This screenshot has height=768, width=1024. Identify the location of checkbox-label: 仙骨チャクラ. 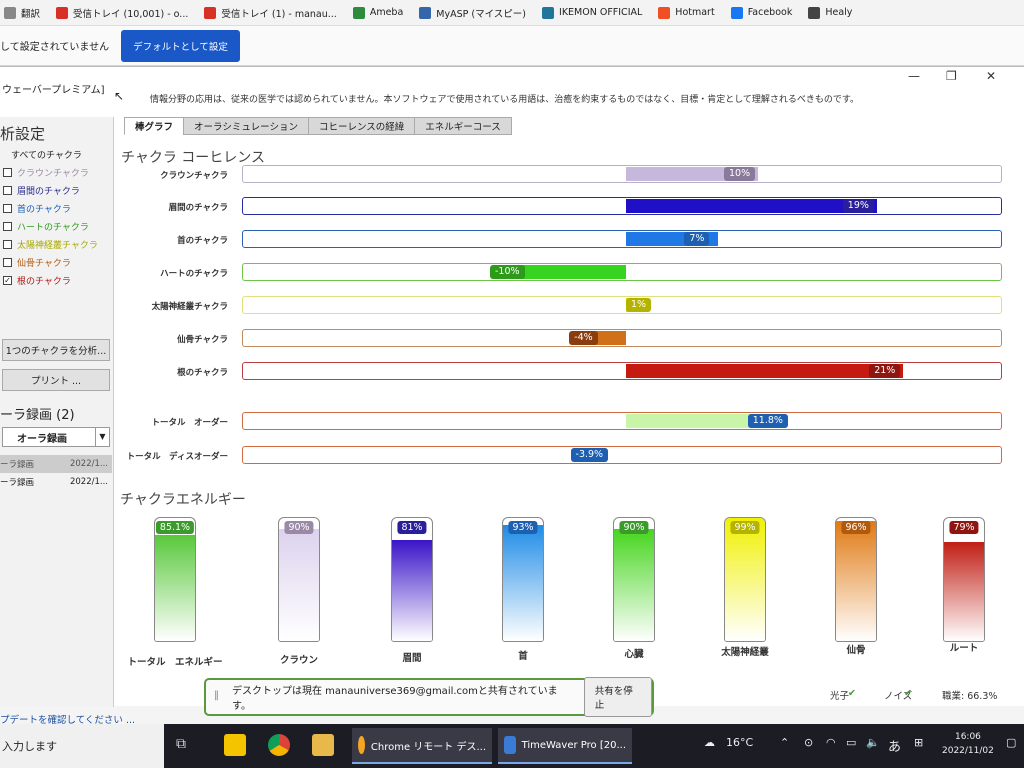
(44, 264).